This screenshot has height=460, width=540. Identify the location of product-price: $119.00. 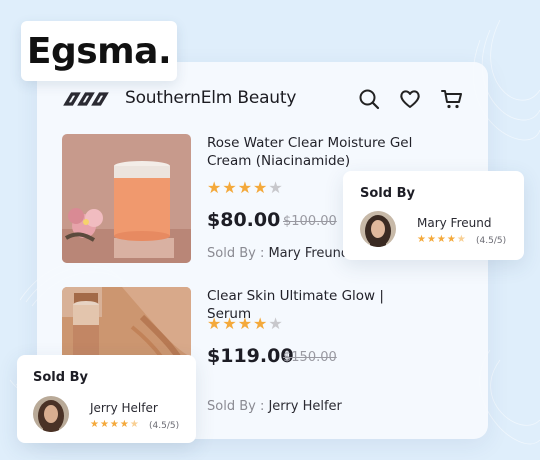
(250, 356).